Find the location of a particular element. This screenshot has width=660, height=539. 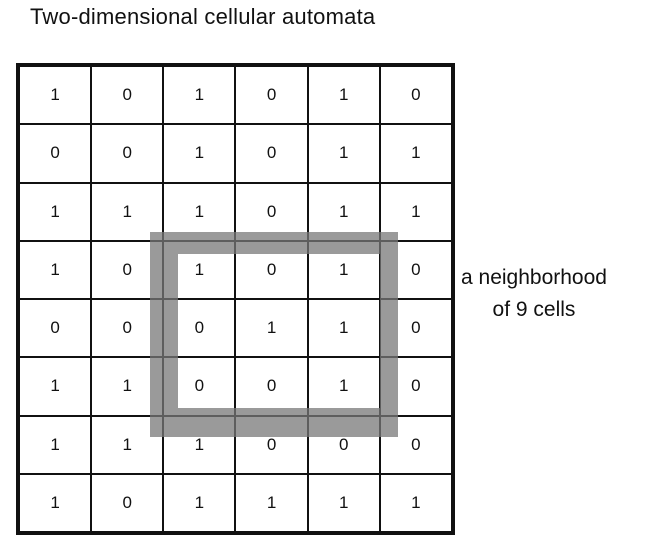

neighborhood-label-line1: a neighborhood is located at coordinates (534, 277).